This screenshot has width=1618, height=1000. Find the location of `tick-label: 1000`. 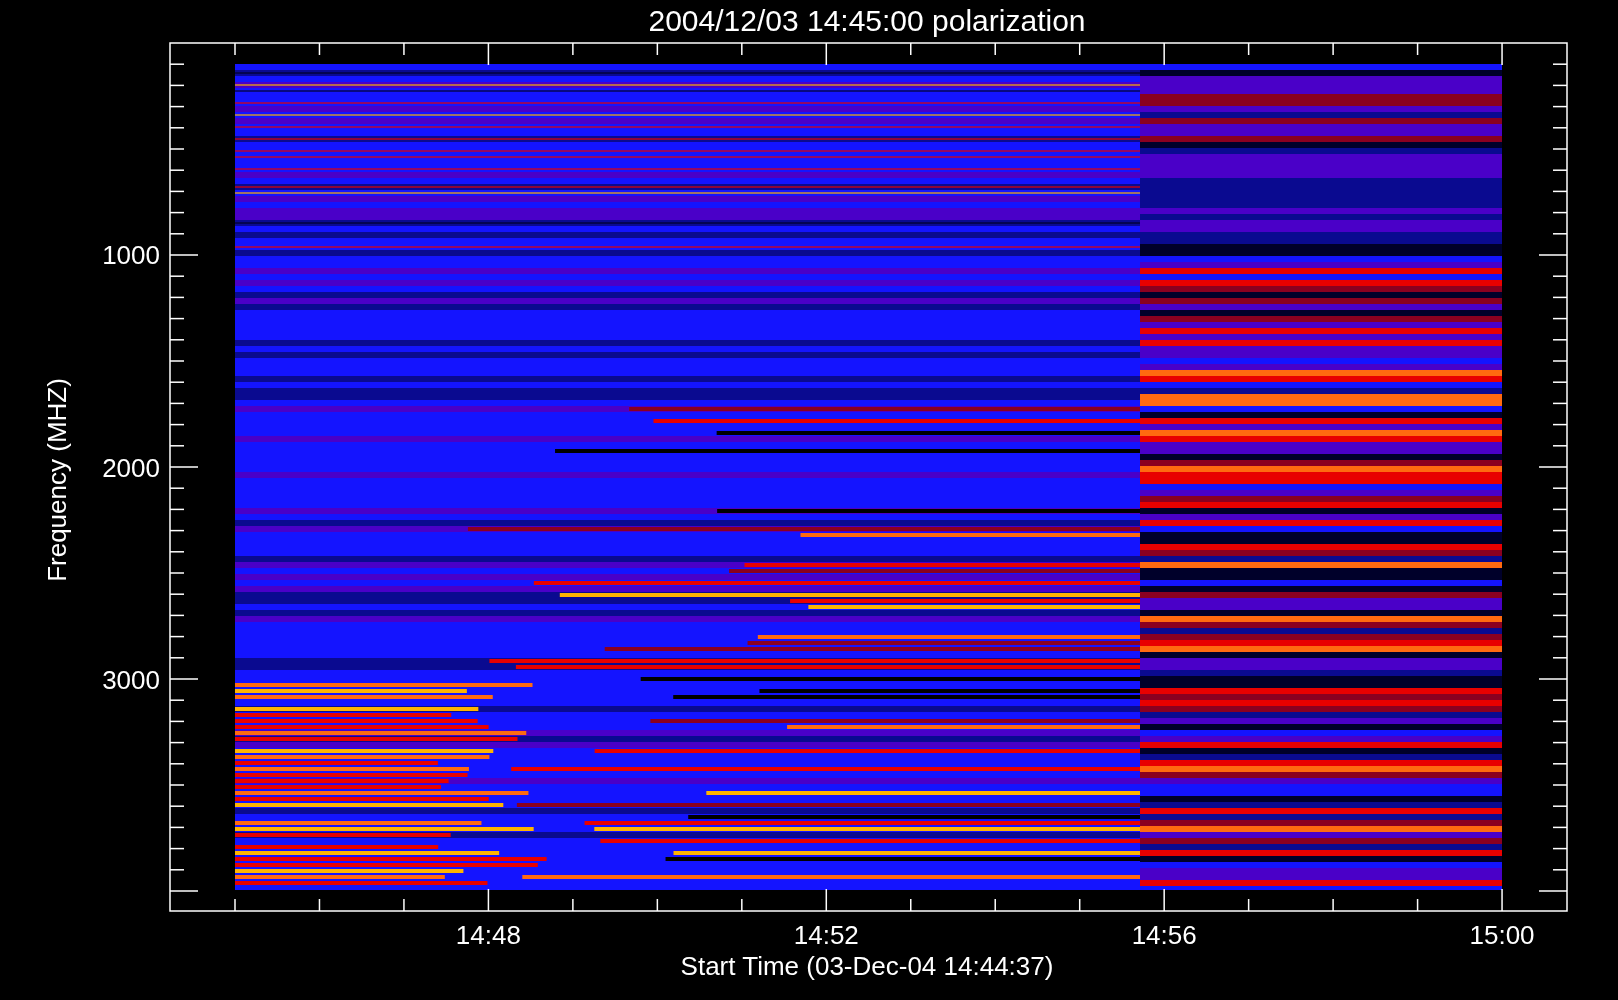

tick-label: 1000 is located at coordinates (131, 255).